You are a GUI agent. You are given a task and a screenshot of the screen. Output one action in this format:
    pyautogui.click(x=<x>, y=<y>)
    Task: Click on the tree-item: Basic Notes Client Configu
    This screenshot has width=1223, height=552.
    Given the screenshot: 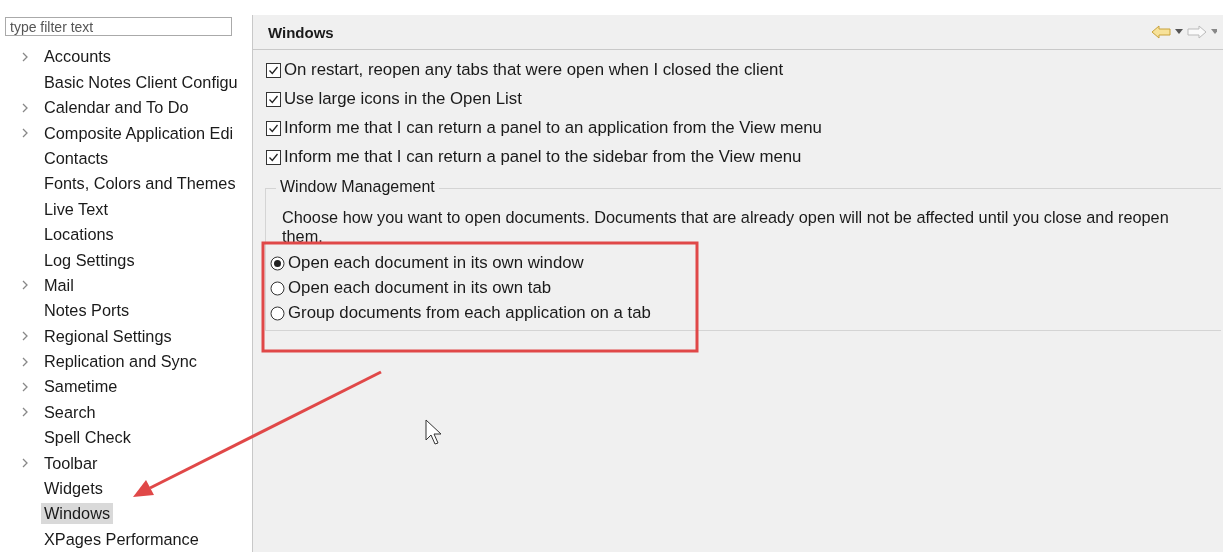 What is the action you would take?
    pyautogui.click(x=141, y=82)
    